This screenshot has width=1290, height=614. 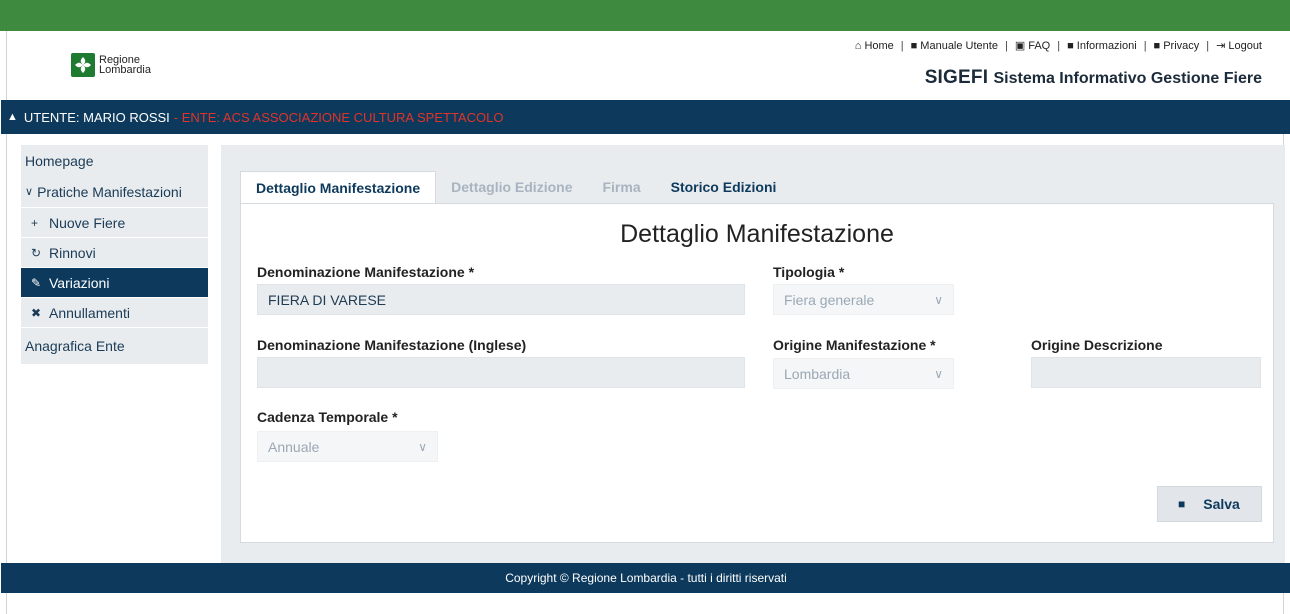 What do you see at coordinates (79, 282) in the screenshot?
I see `sidebar-item-label: Variazioni` at bounding box center [79, 282].